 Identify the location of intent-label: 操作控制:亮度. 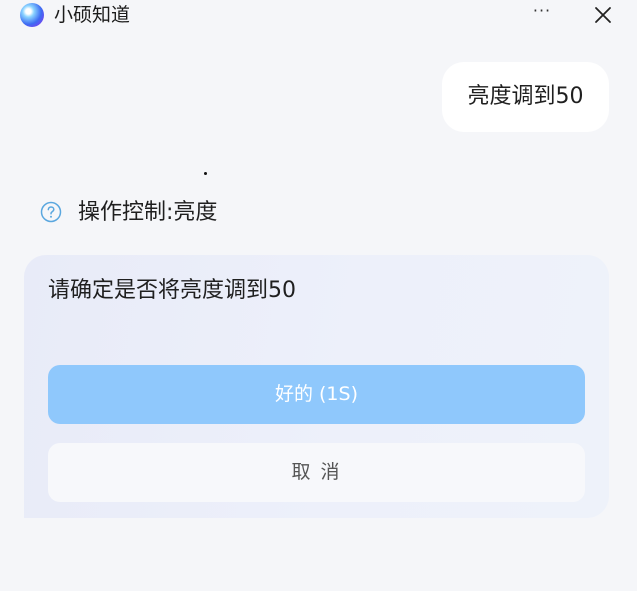
(148, 212).